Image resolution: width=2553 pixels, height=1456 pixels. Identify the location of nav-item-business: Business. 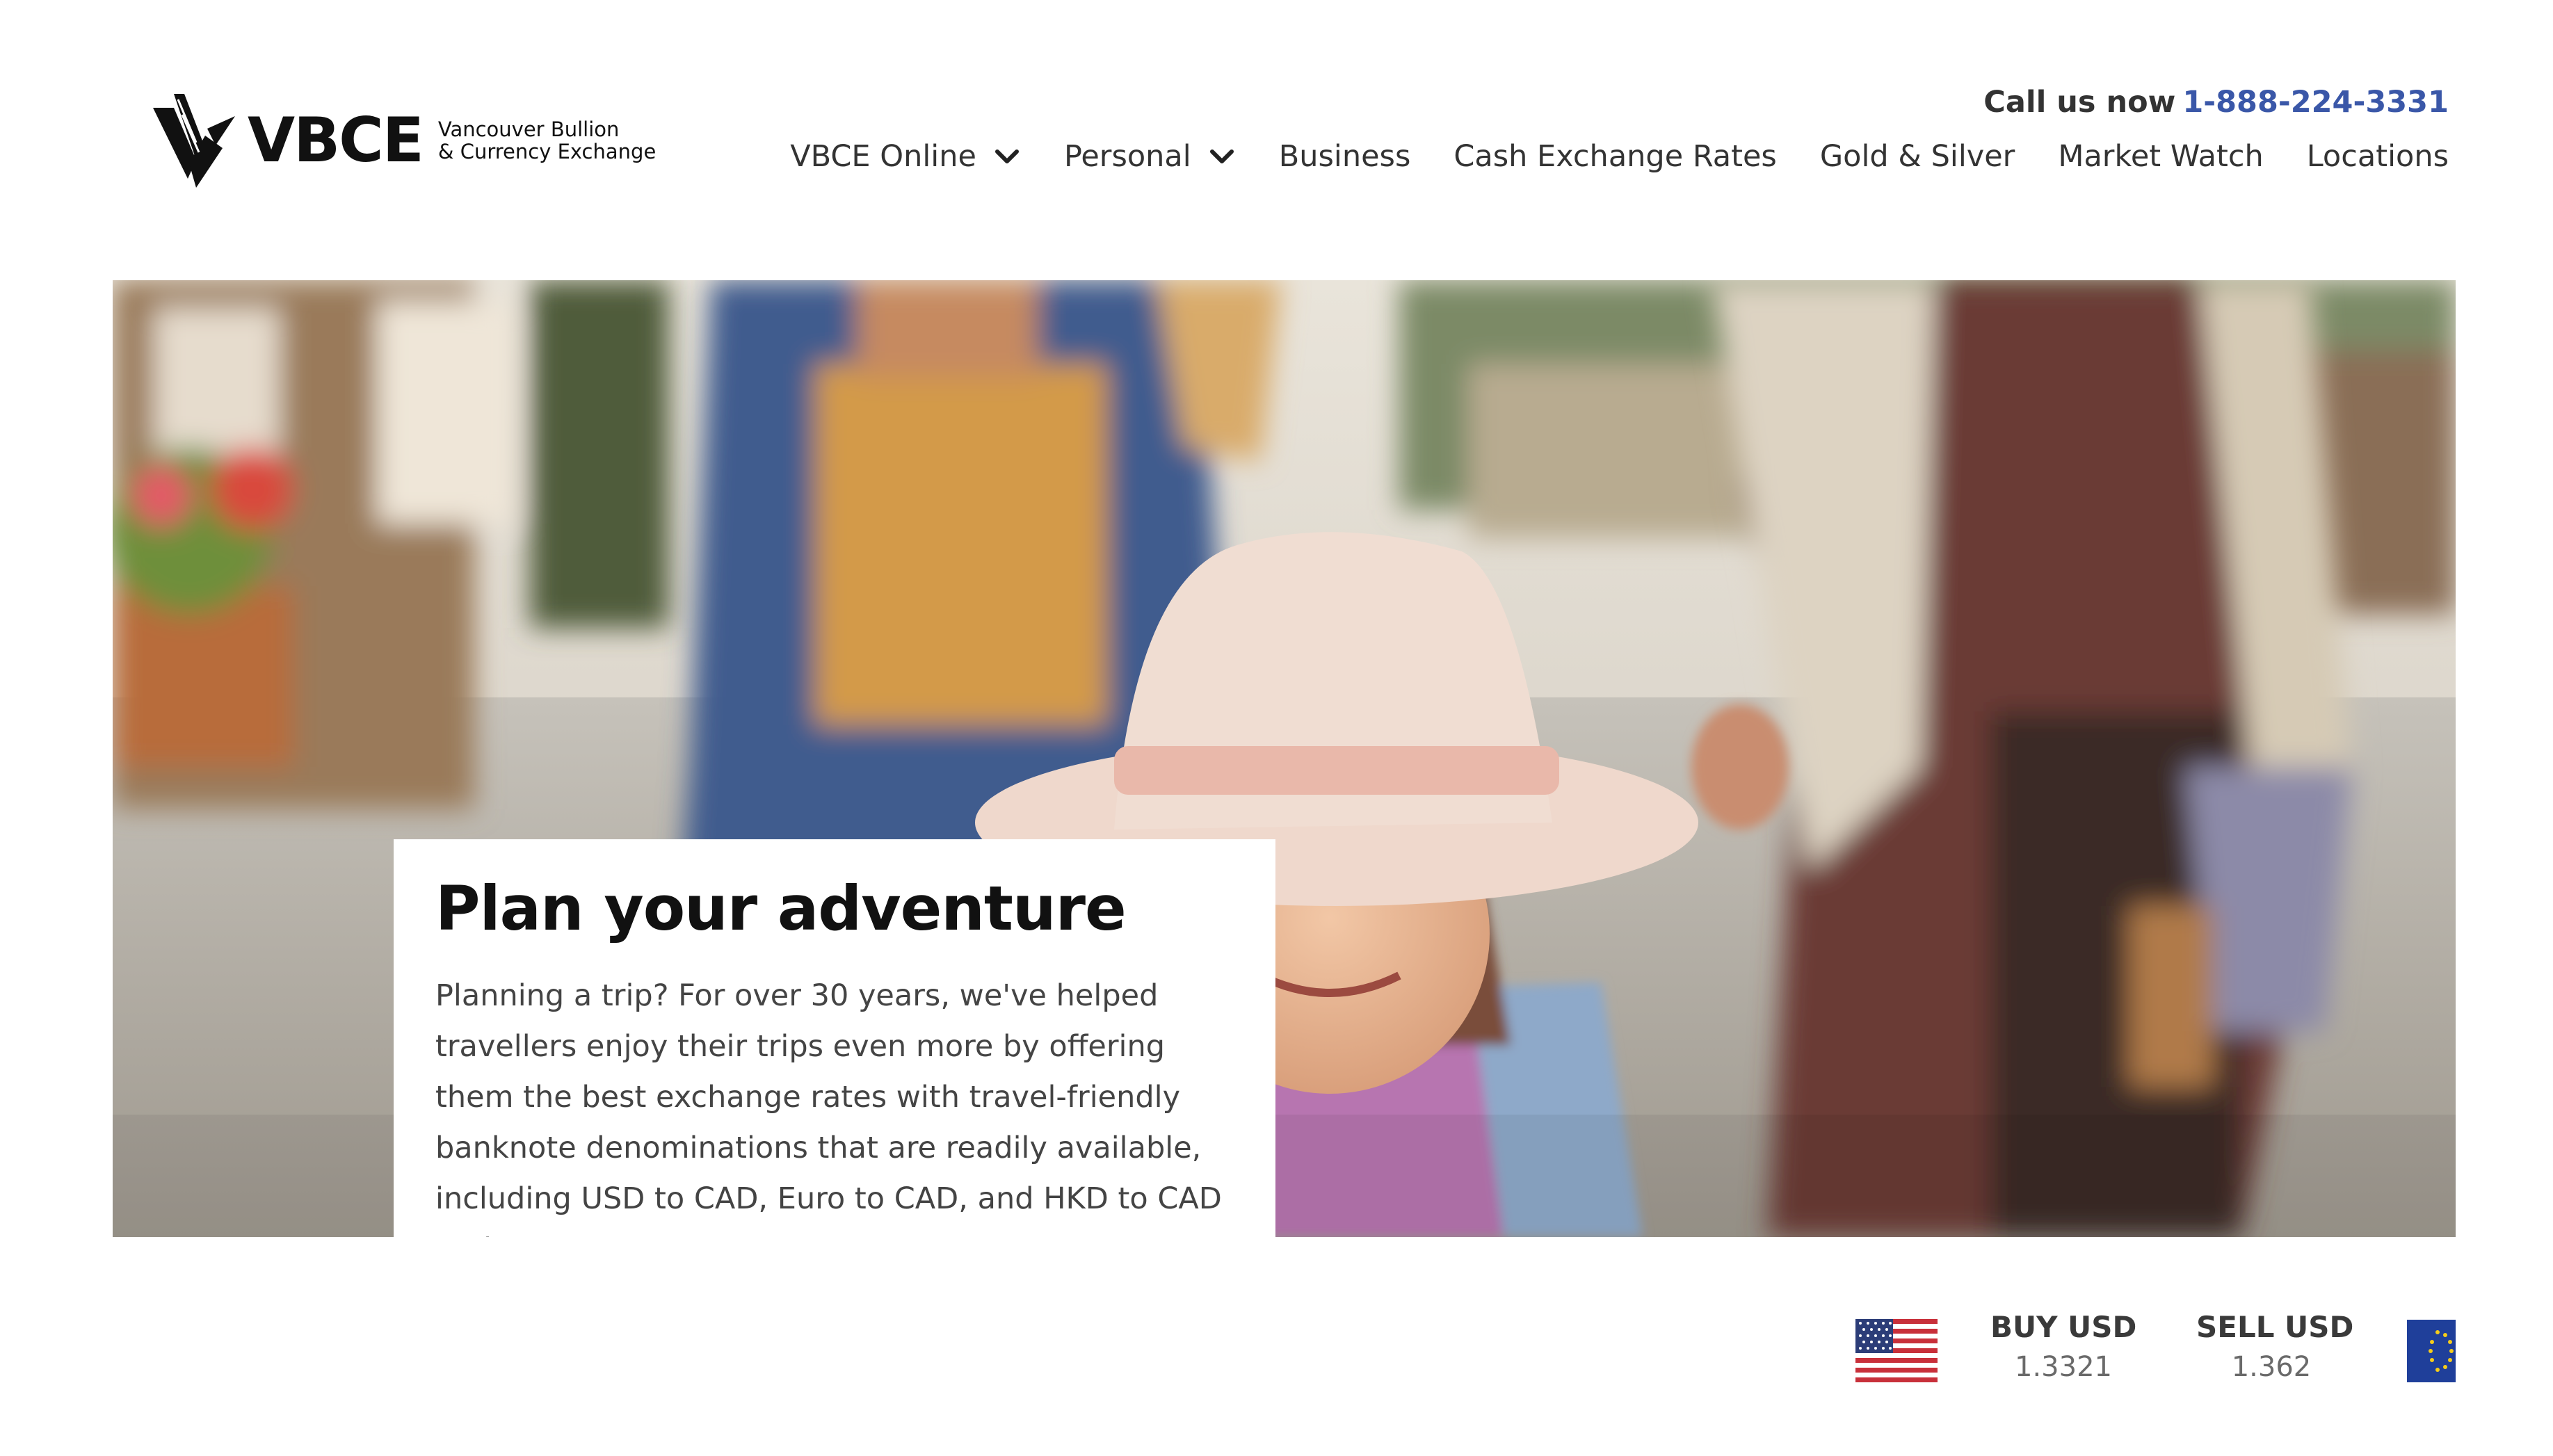
(1345, 156).